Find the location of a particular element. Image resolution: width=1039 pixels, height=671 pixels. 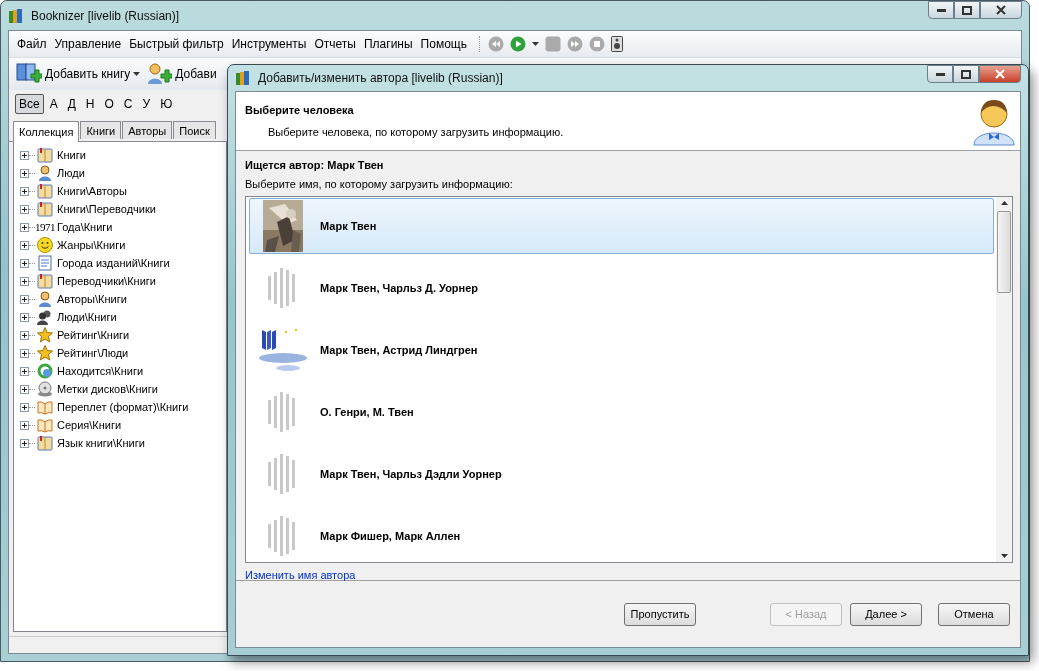

tree-item: Рейтинг\Книги is located at coordinates (93, 335).